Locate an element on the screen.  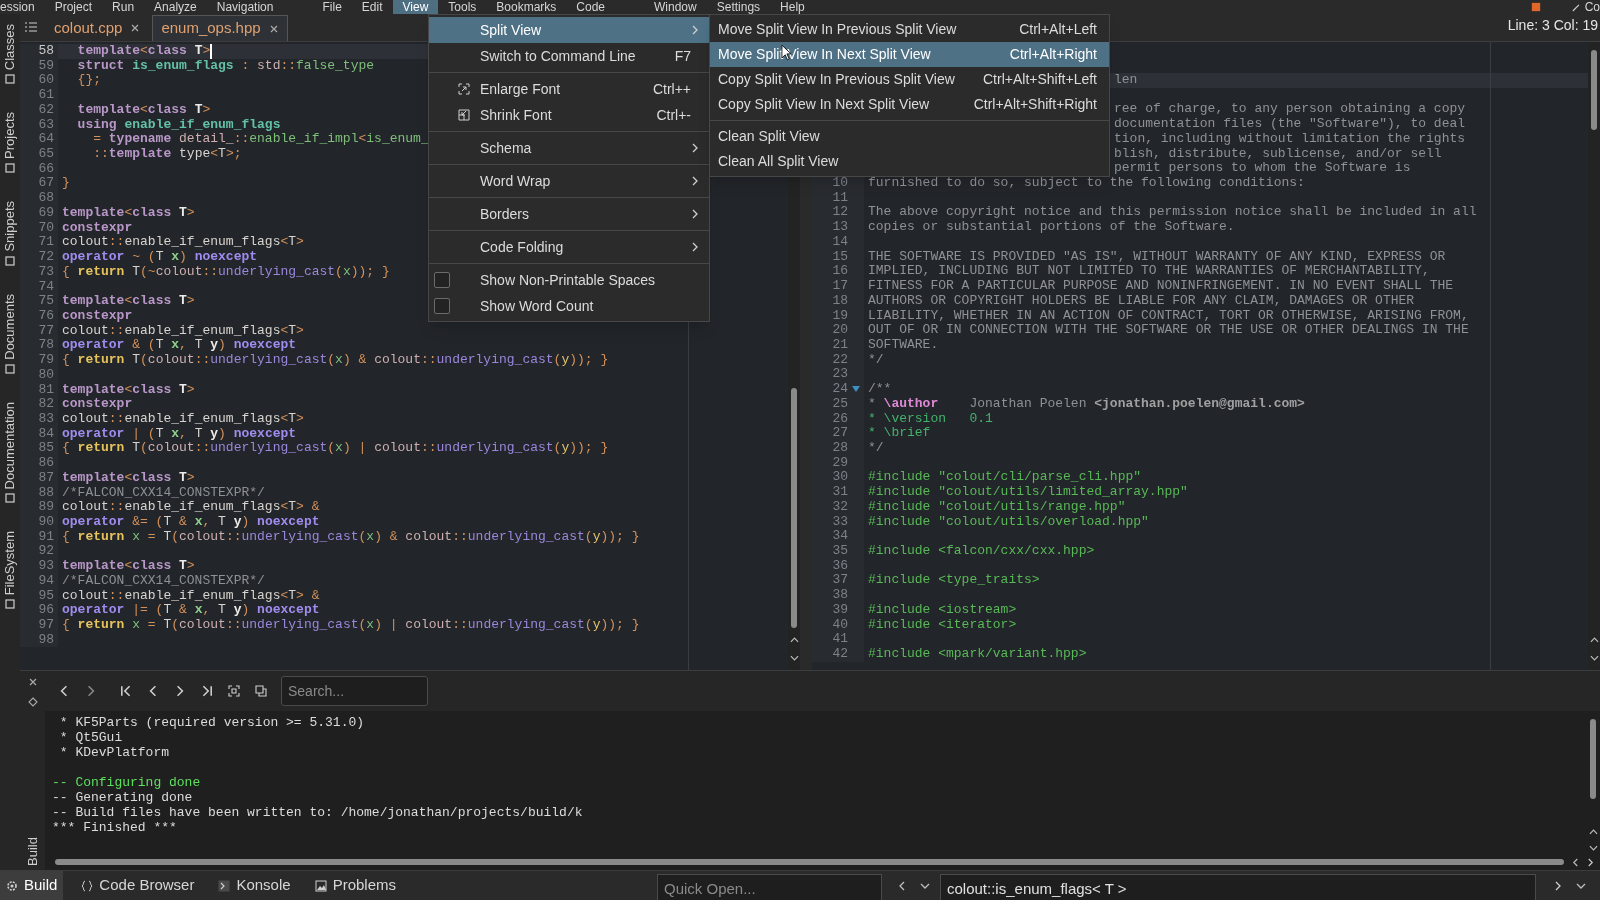
side-tab: Classes is located at coordinates (10, 54).